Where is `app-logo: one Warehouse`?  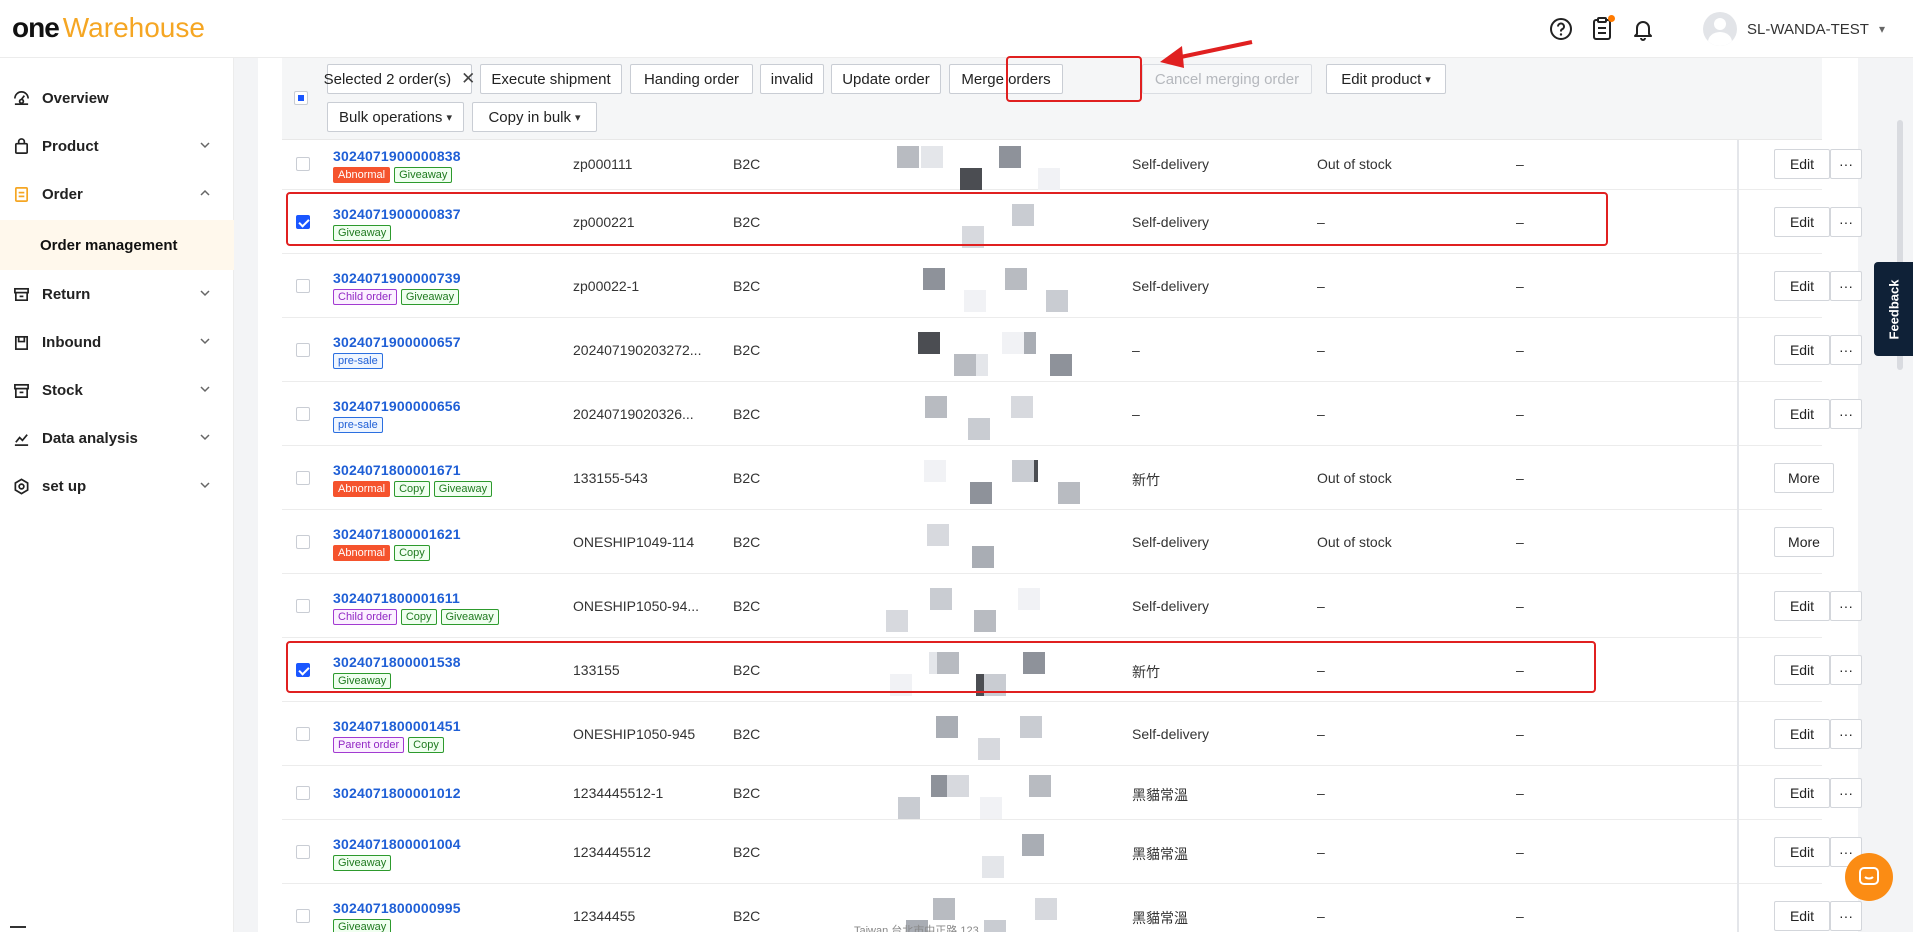 app-logo: one Warehouse is located at coordinates (108, 29).